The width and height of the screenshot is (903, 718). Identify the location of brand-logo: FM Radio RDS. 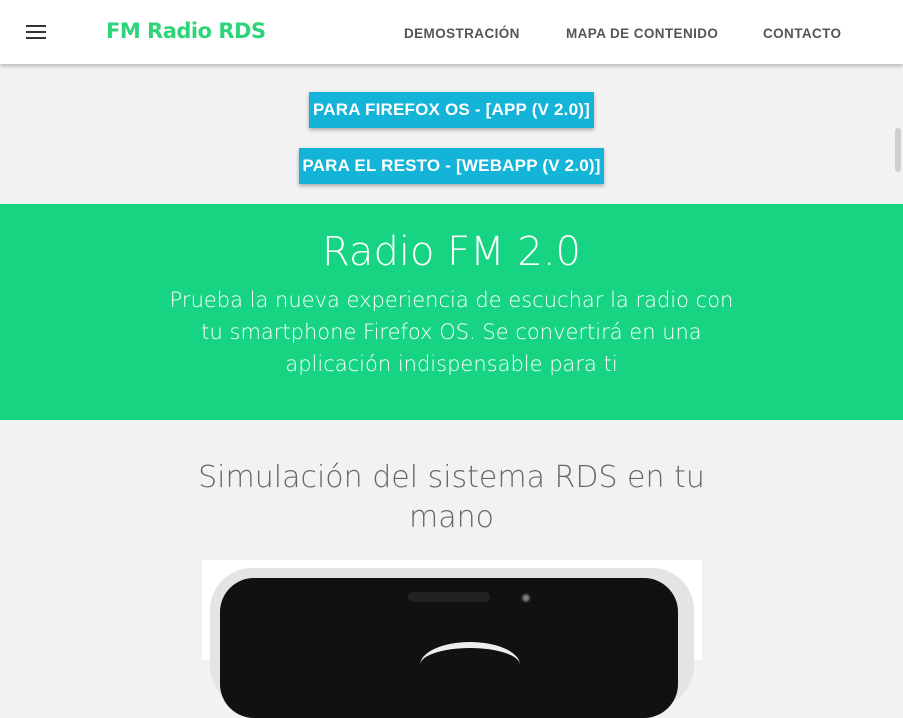
(186, 31).